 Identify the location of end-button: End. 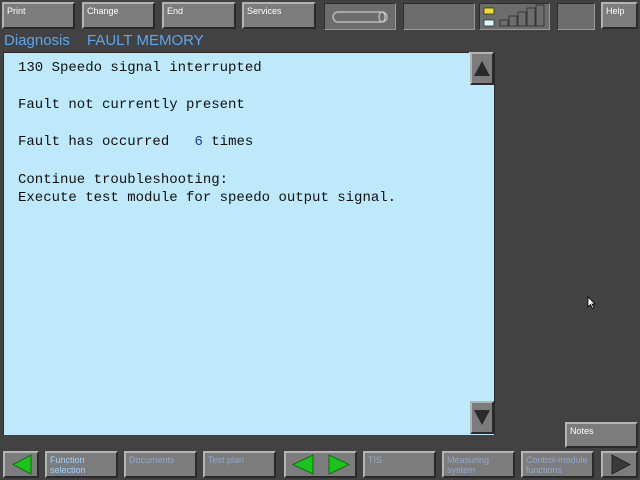
(199, 15).